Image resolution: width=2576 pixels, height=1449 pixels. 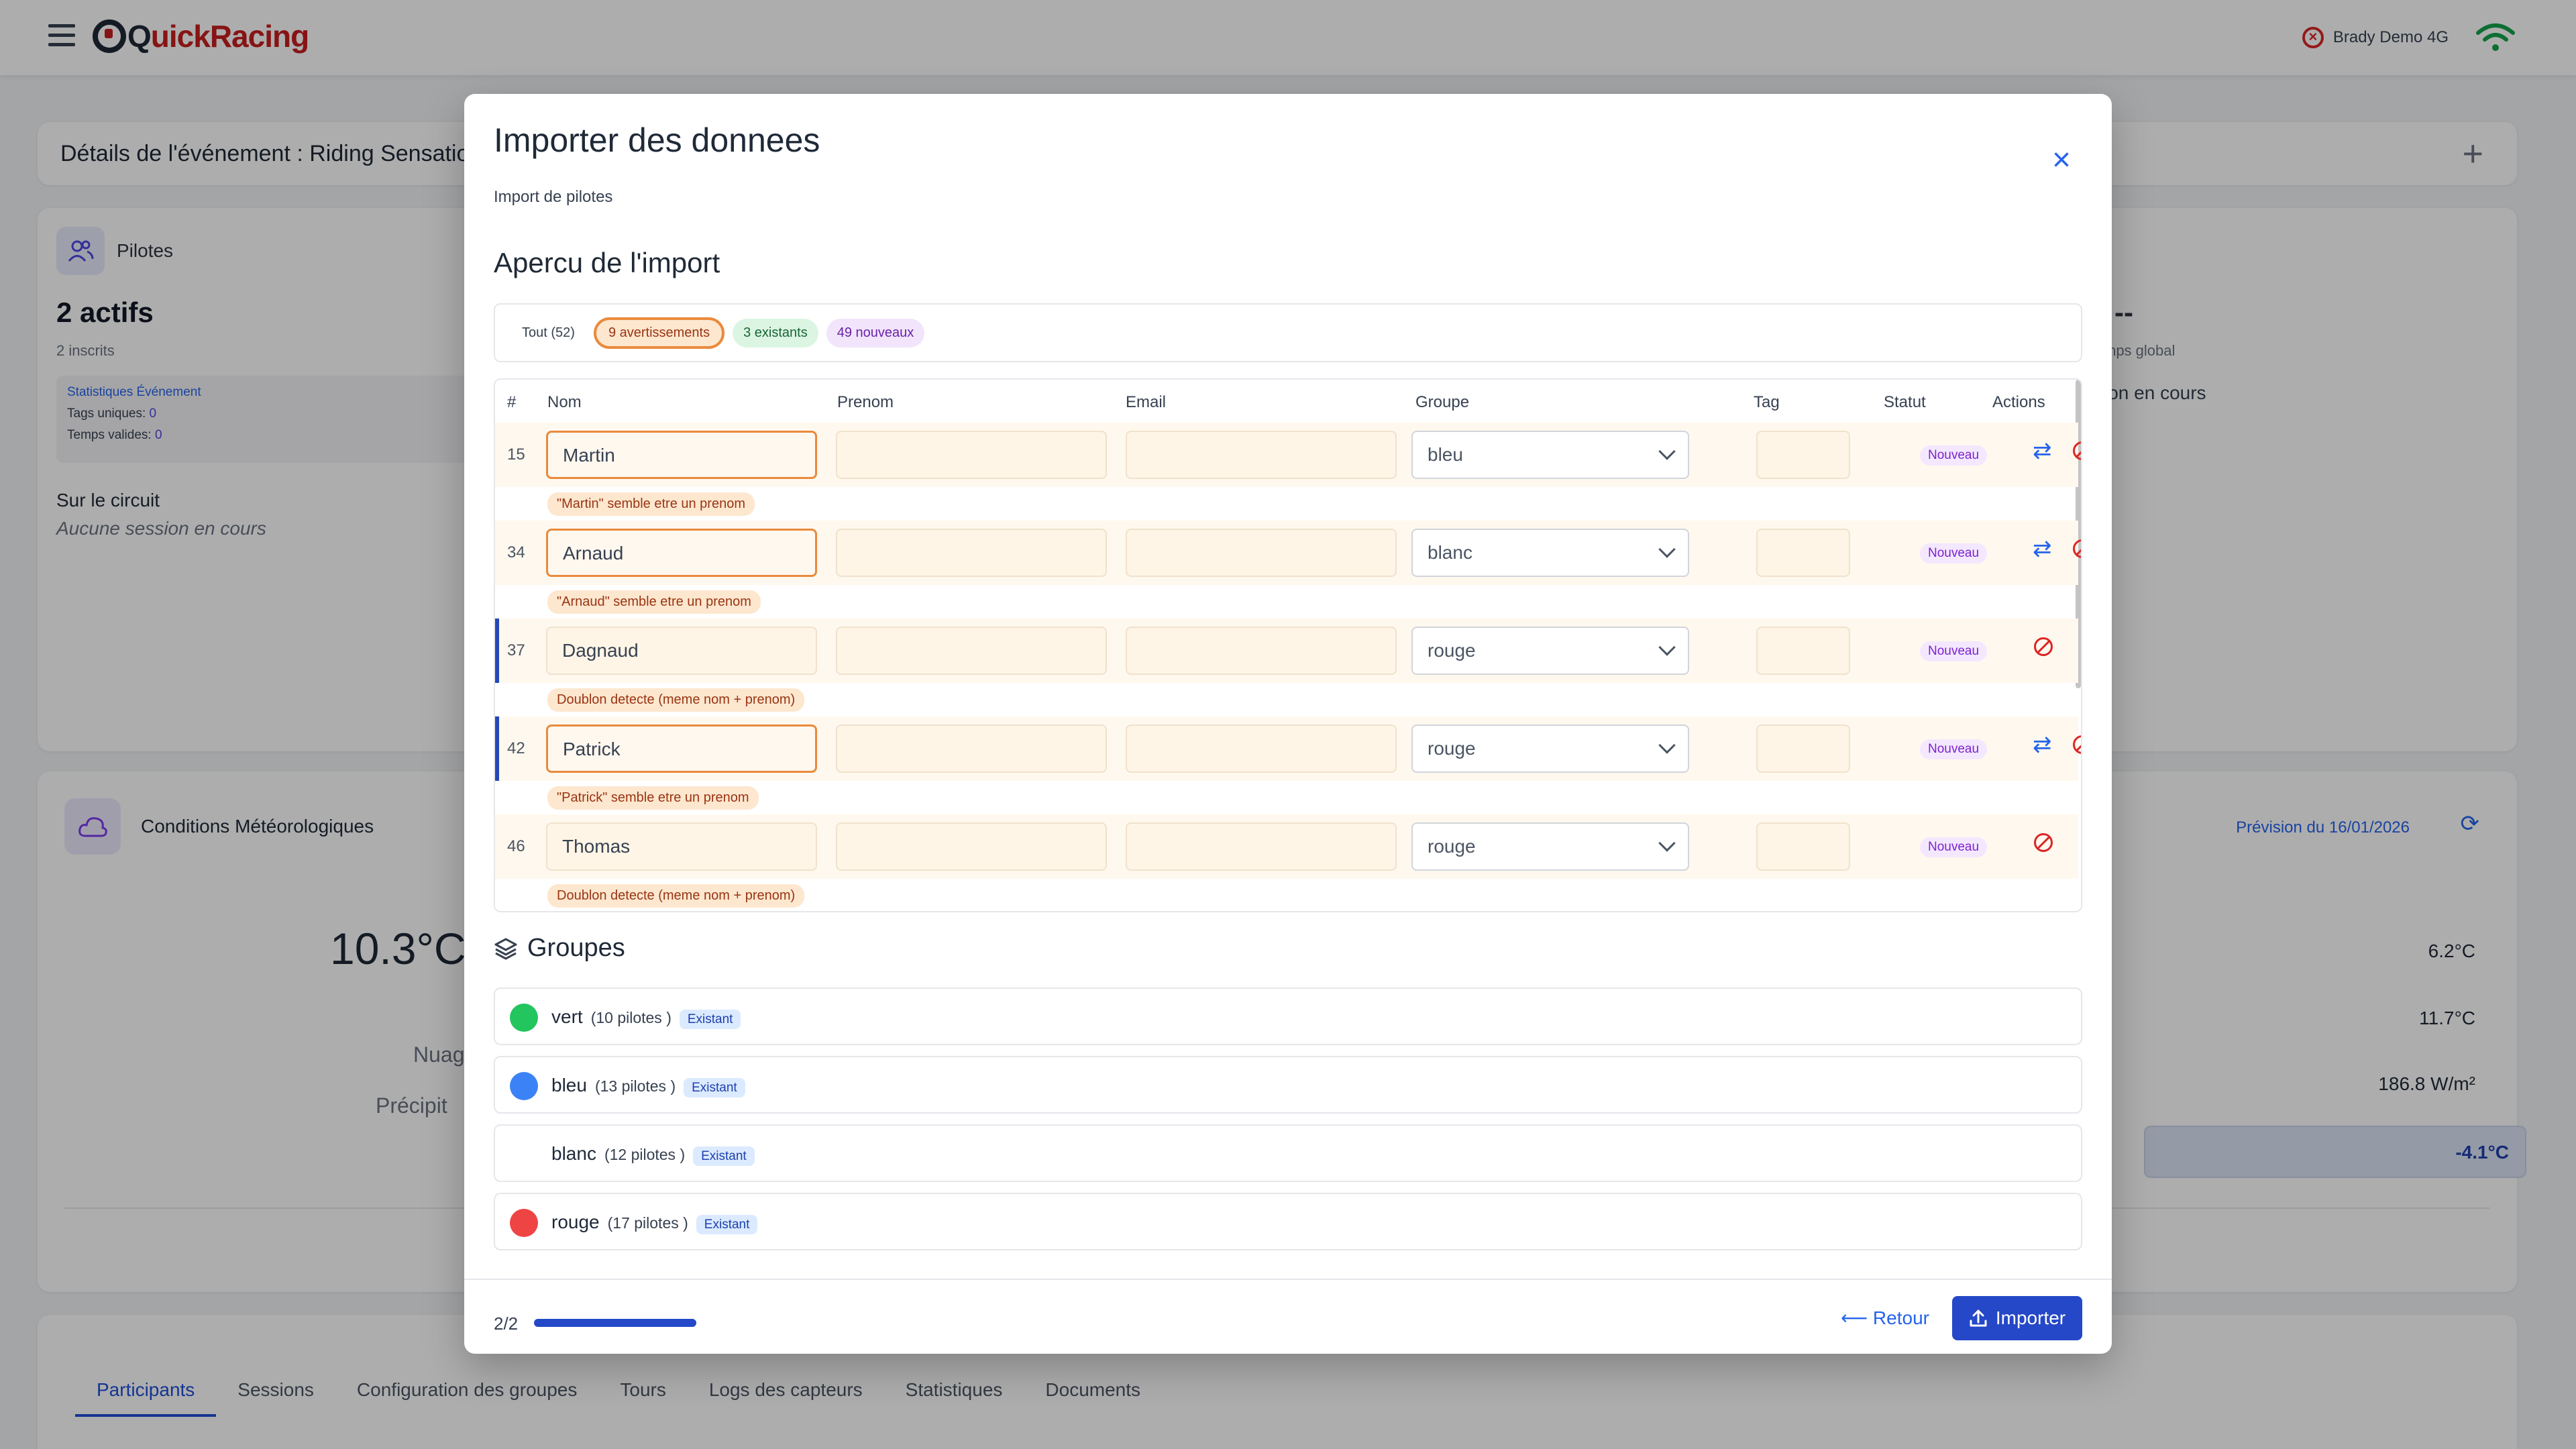 What do you see at coordinates (681, 553) in the screenshot?
I see `nom-input: Arnaud` at bounding box center [681, 553].